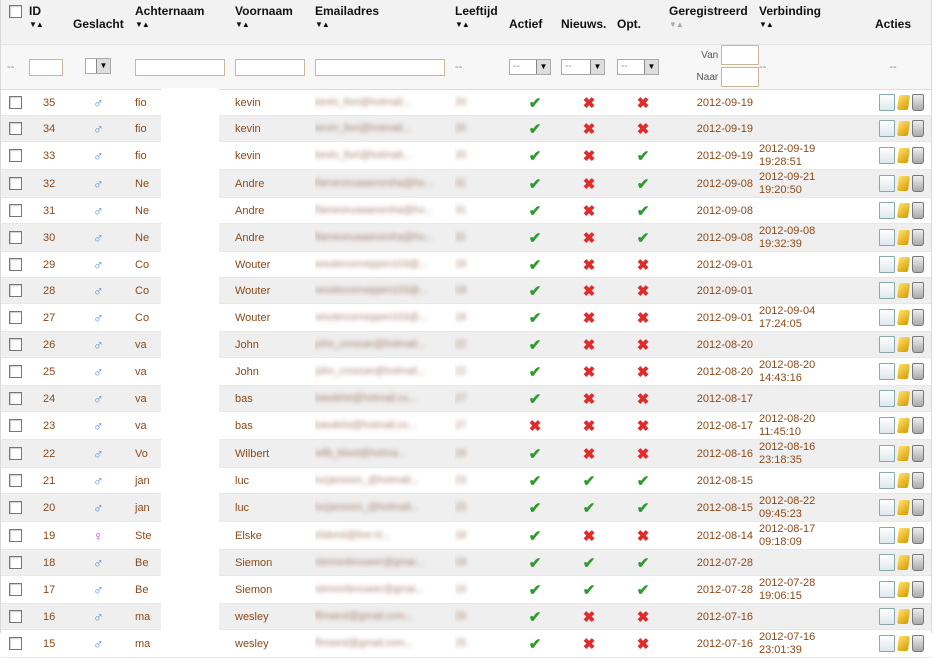  I want to click on active-cross-icon: ✖, so click(535, 426).